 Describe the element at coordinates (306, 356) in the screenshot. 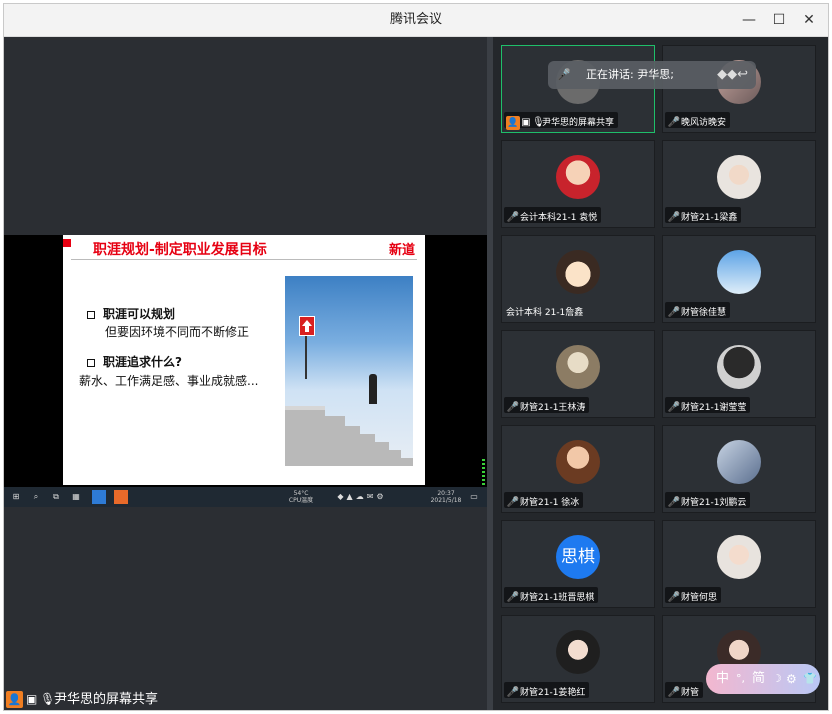

I see `sign-pole` at that location.